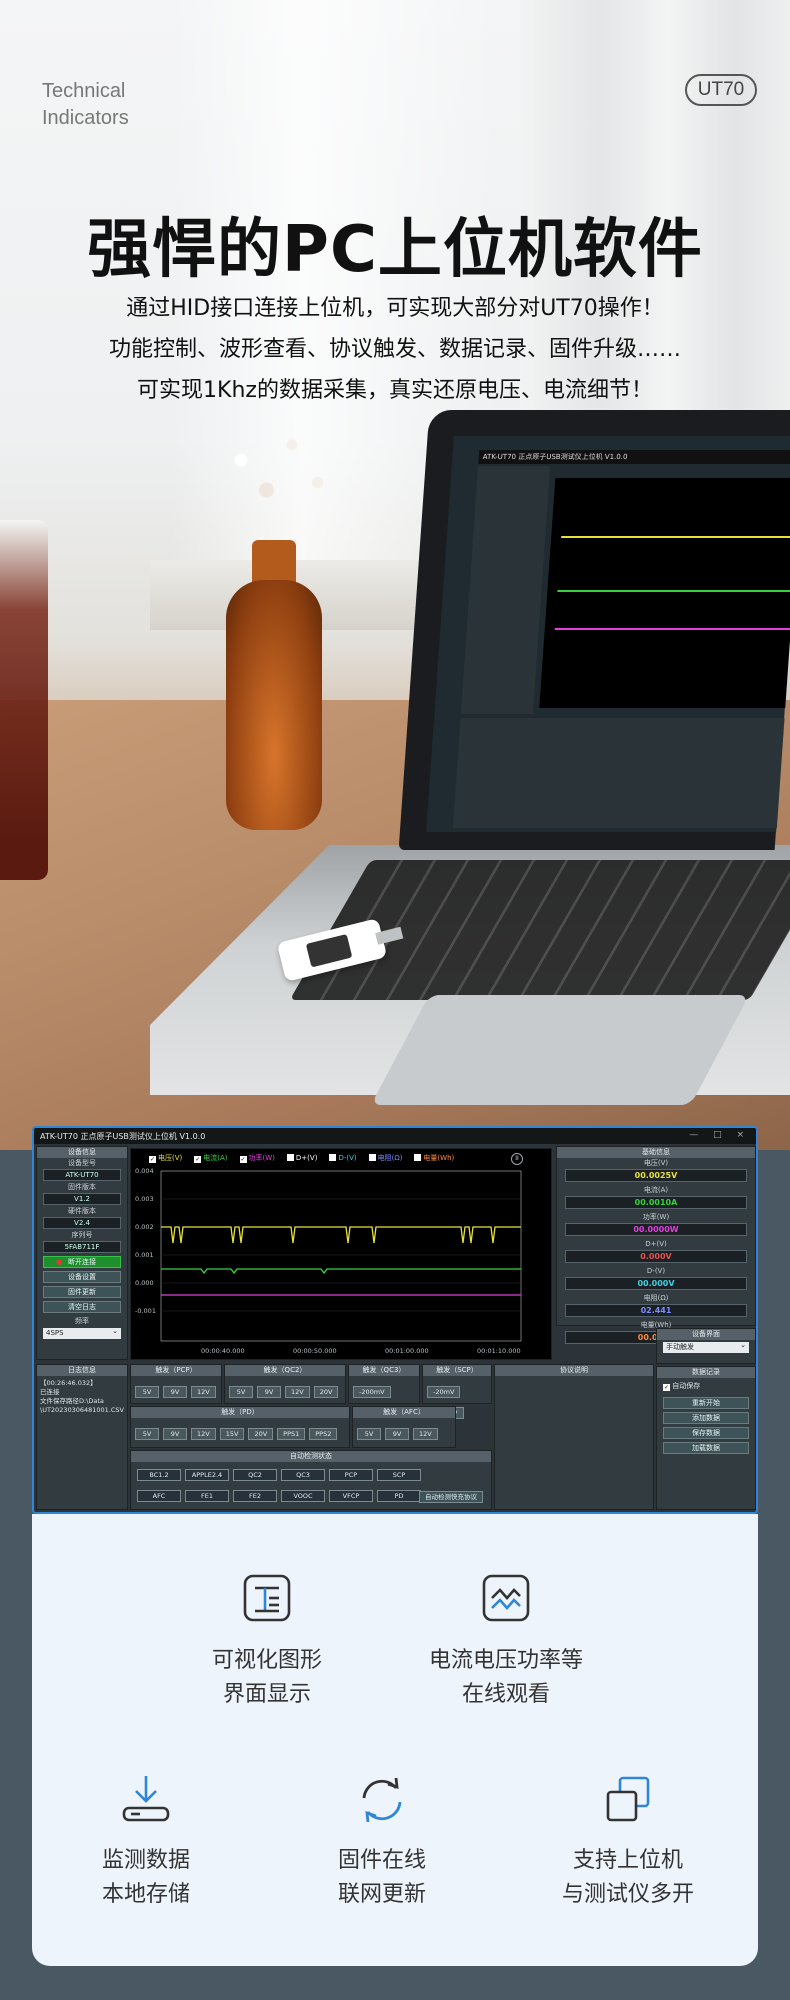 This screenshot has height=2000, width=790. Describe the element at coordinates (145, 1894) in the screenshot. I see `feature-local-storage-line2: 本地存储` at that location.